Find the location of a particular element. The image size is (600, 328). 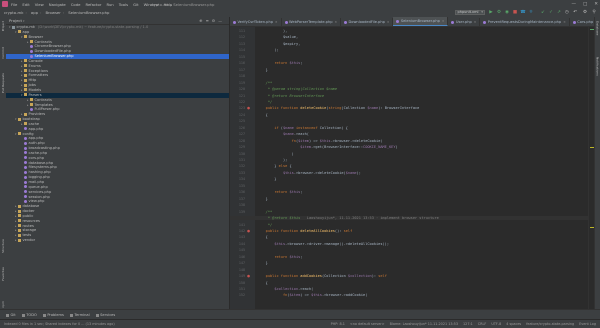

coverage-icon: ◉ is located at coordinates (507, 13).